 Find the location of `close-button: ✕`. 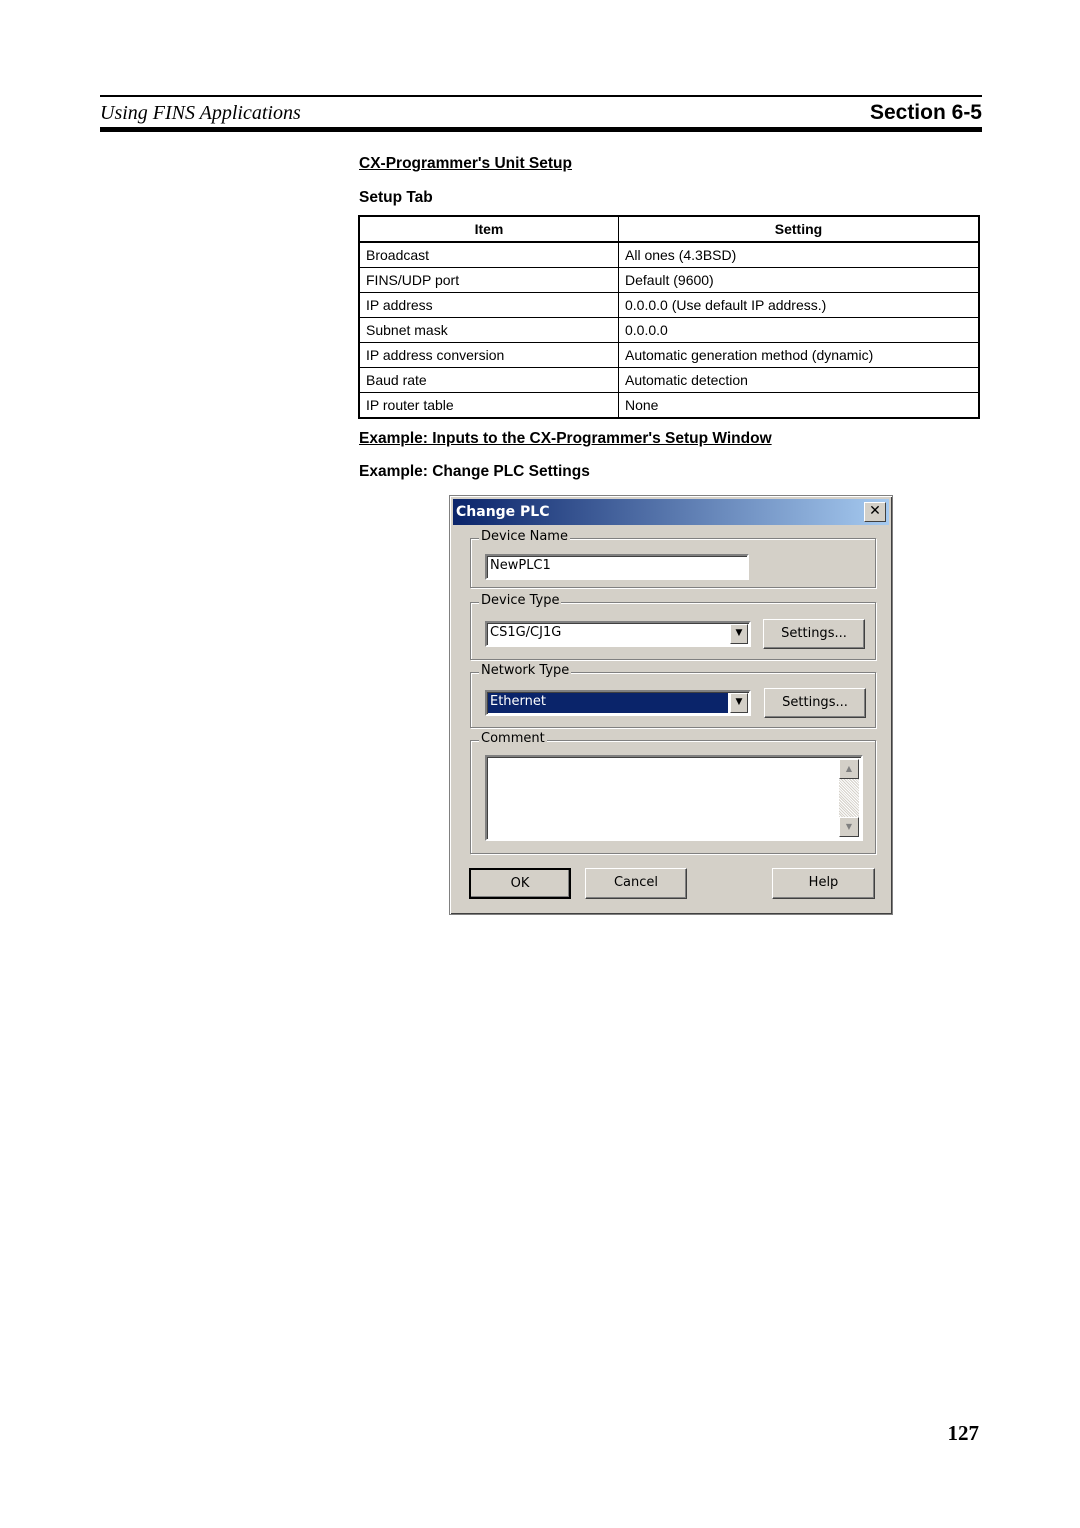

close-button: ✕ is located at coordinates (875, 512).